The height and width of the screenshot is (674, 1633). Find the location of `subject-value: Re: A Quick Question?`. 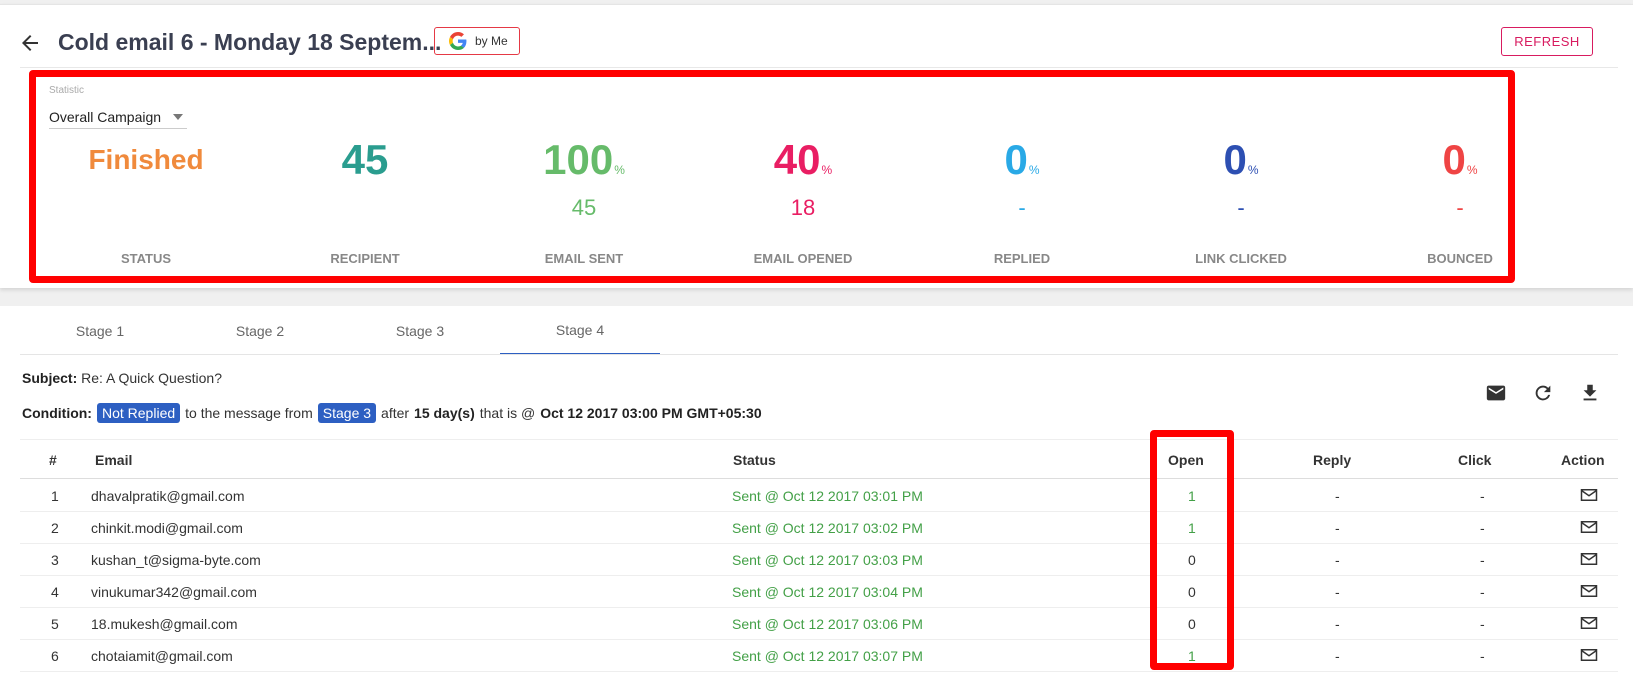

subject-value: Re: A Quick Question? is located at coordinates (151, 378).